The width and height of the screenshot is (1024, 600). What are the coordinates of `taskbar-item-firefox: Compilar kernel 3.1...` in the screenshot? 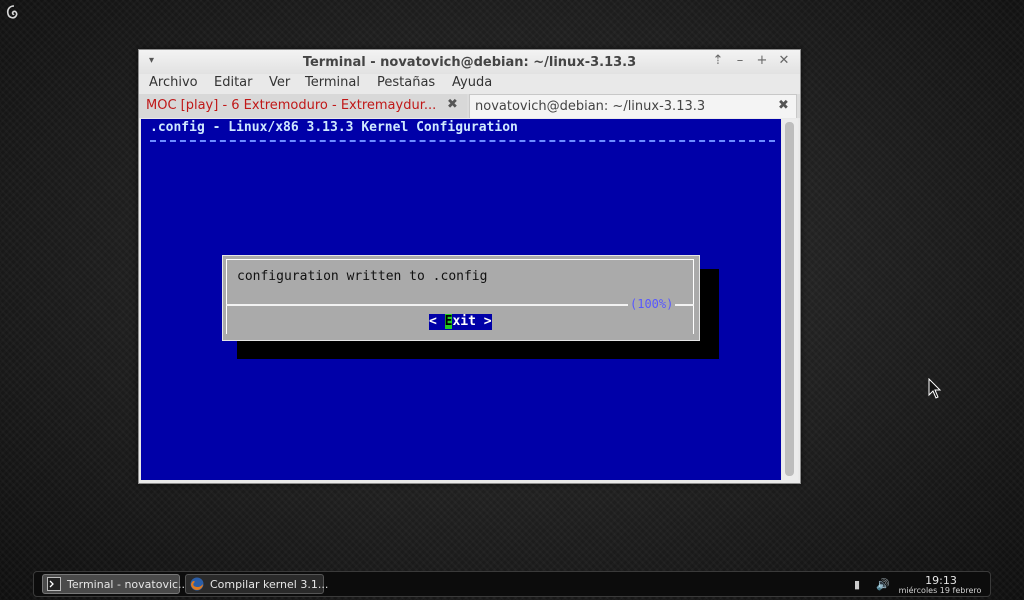 It's located at (256, 584).